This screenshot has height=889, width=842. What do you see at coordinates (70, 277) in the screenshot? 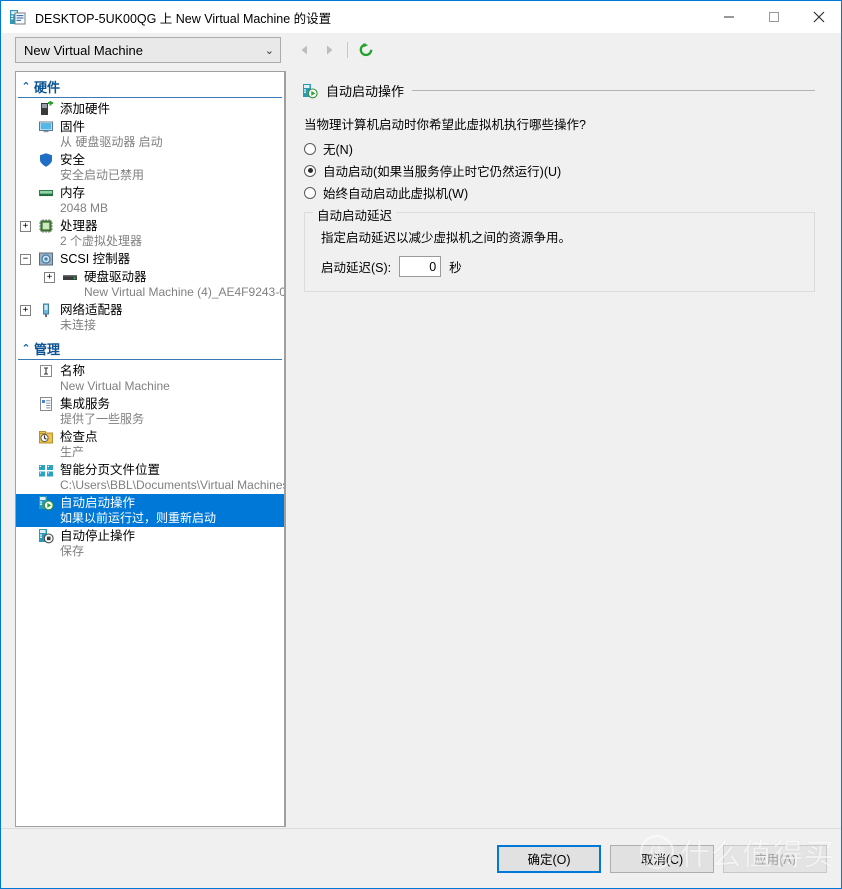
I see `hard-drive-icon` at bounding box center [70, 277].